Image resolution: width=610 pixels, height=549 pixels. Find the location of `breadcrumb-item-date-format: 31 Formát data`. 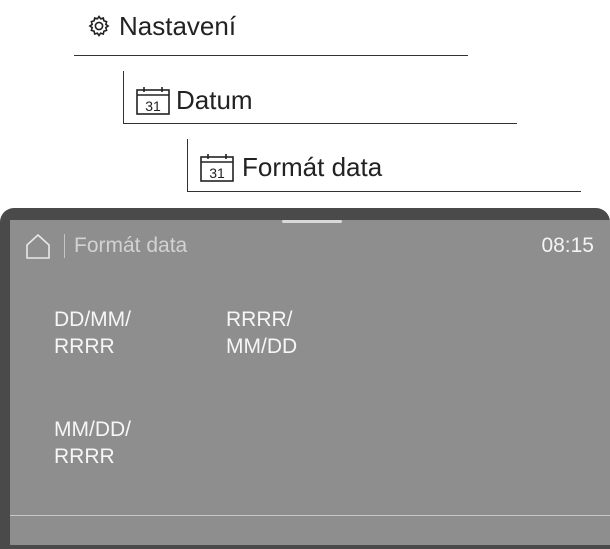

breadcrumb-item-date-format: 31 Formát data is located at coordinates (291, 167).